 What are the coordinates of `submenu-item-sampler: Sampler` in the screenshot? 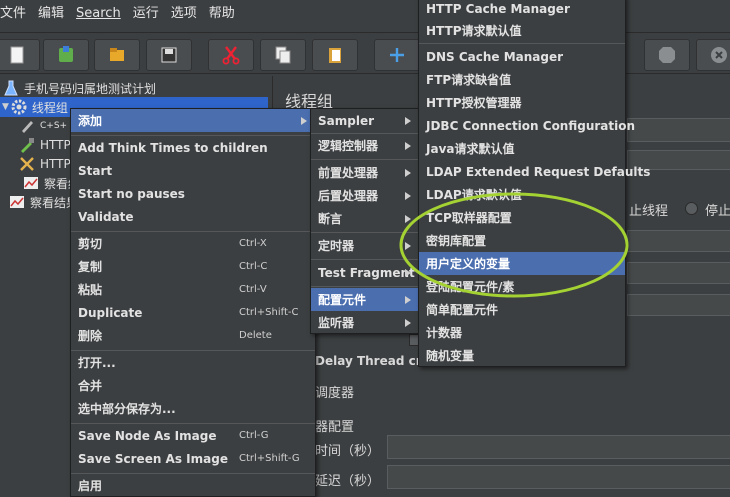 It's located at (365, 120).